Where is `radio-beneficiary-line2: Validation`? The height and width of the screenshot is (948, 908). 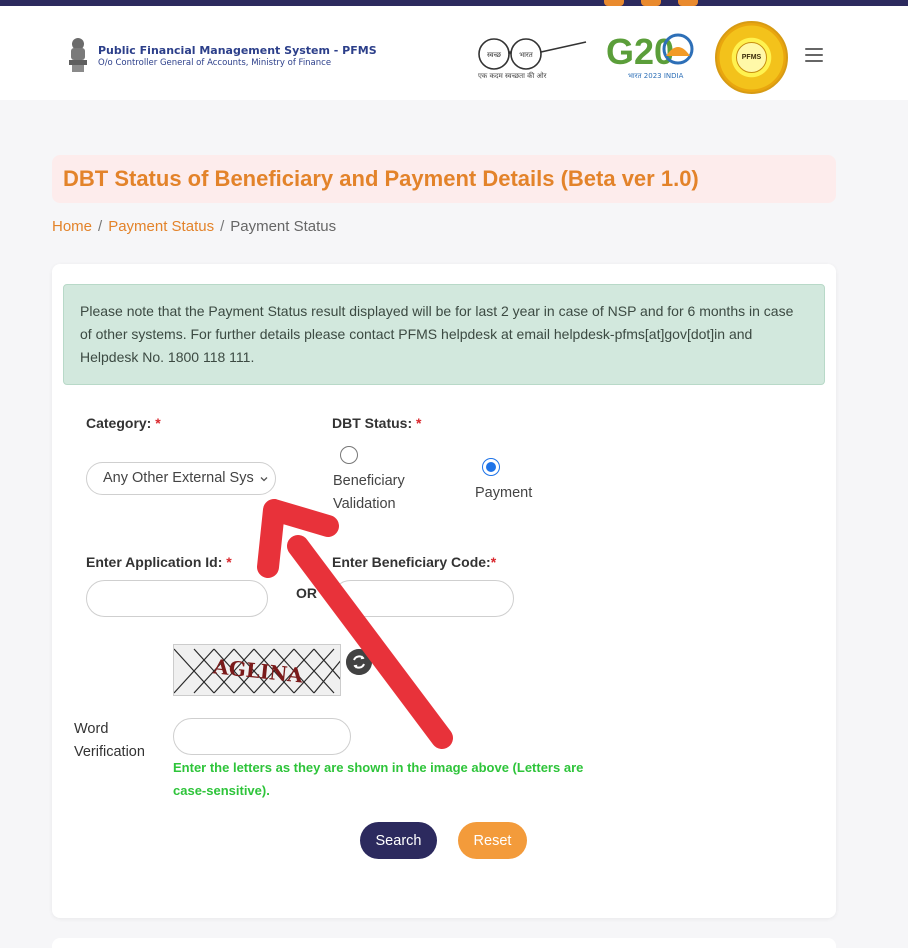
radio-beneficiary-line2: Validation is located at coordinates (364, 504).